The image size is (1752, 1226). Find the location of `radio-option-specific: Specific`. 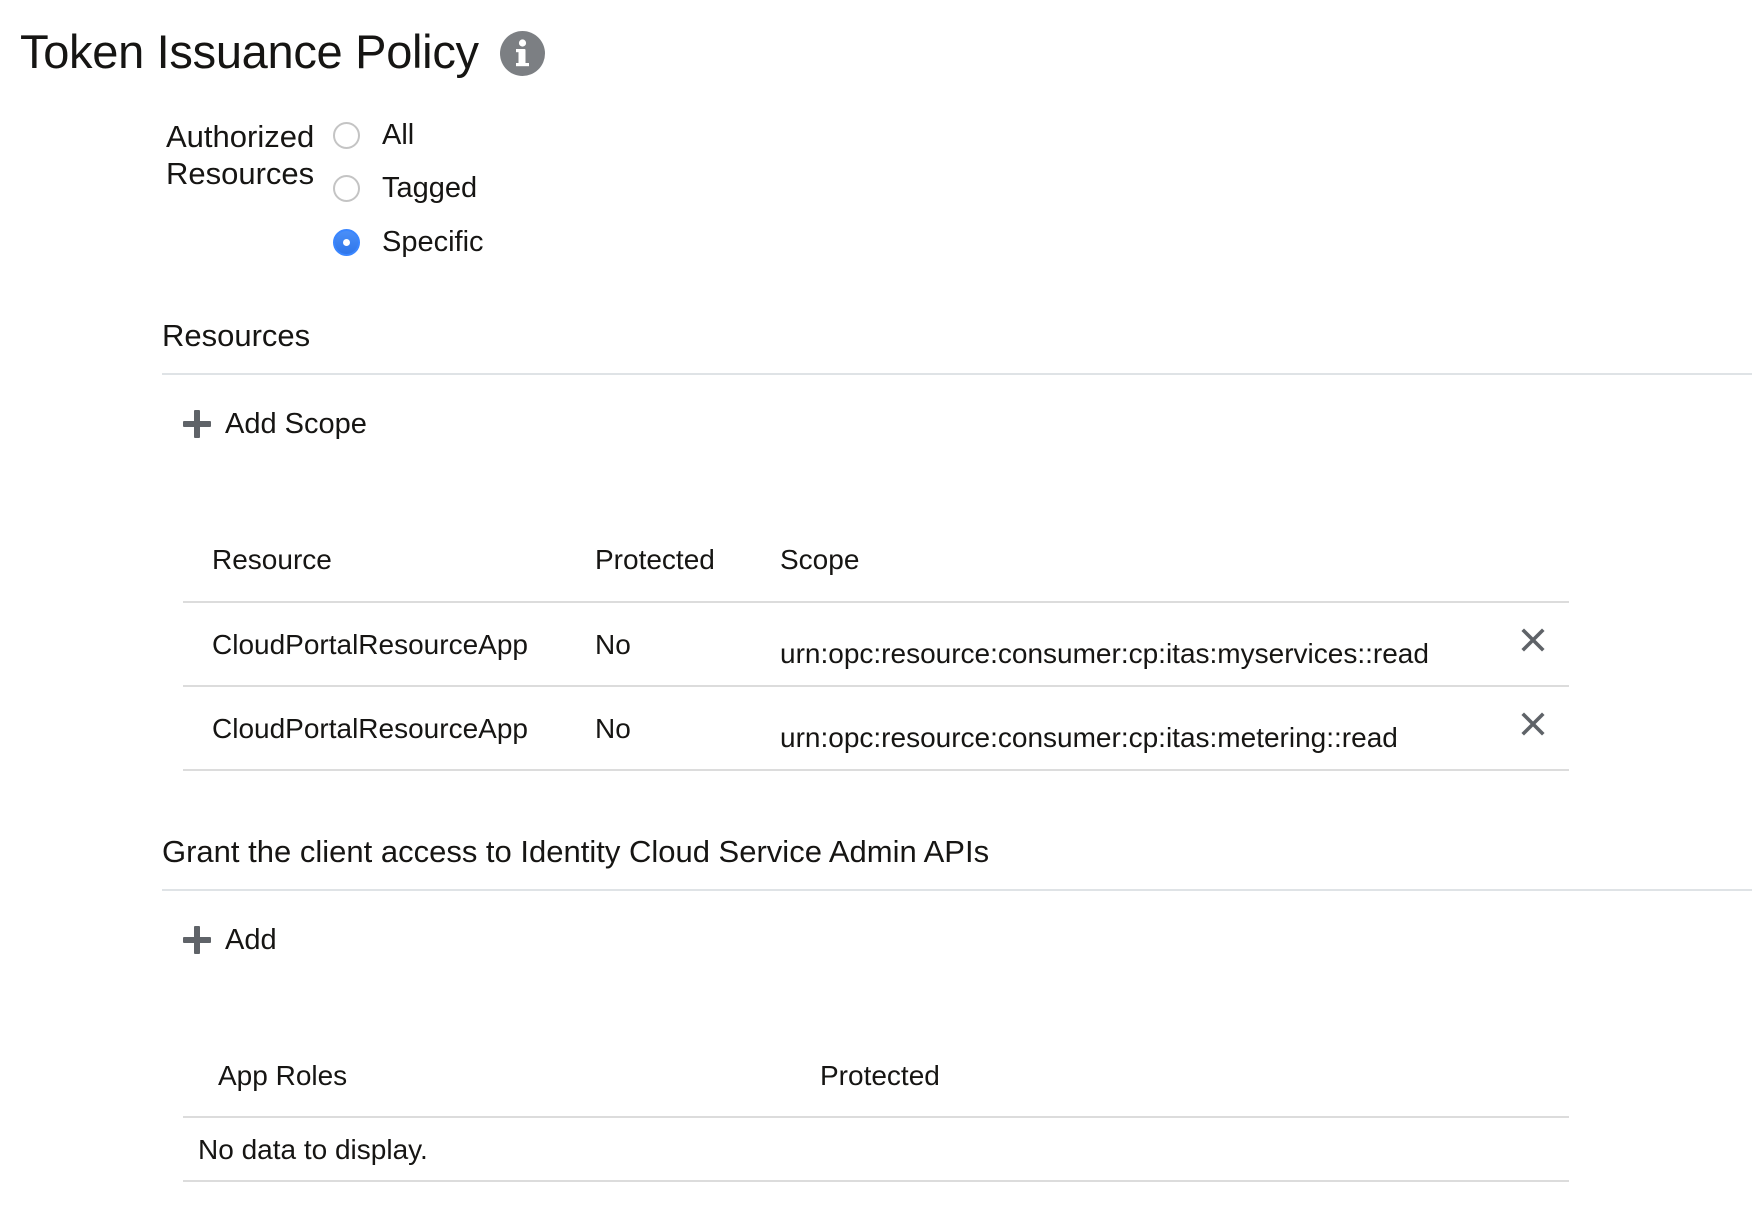

radio-option-specific: Specific is located at coordinates (408, 242).